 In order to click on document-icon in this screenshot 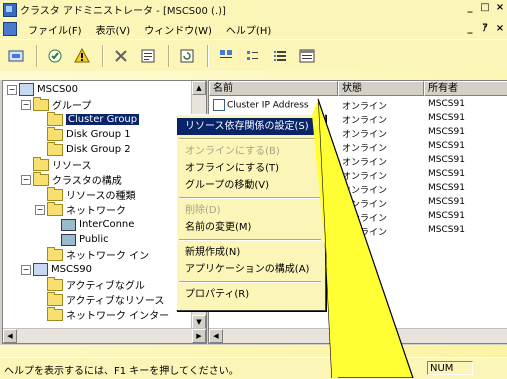, I will do `click(10, 29)`.